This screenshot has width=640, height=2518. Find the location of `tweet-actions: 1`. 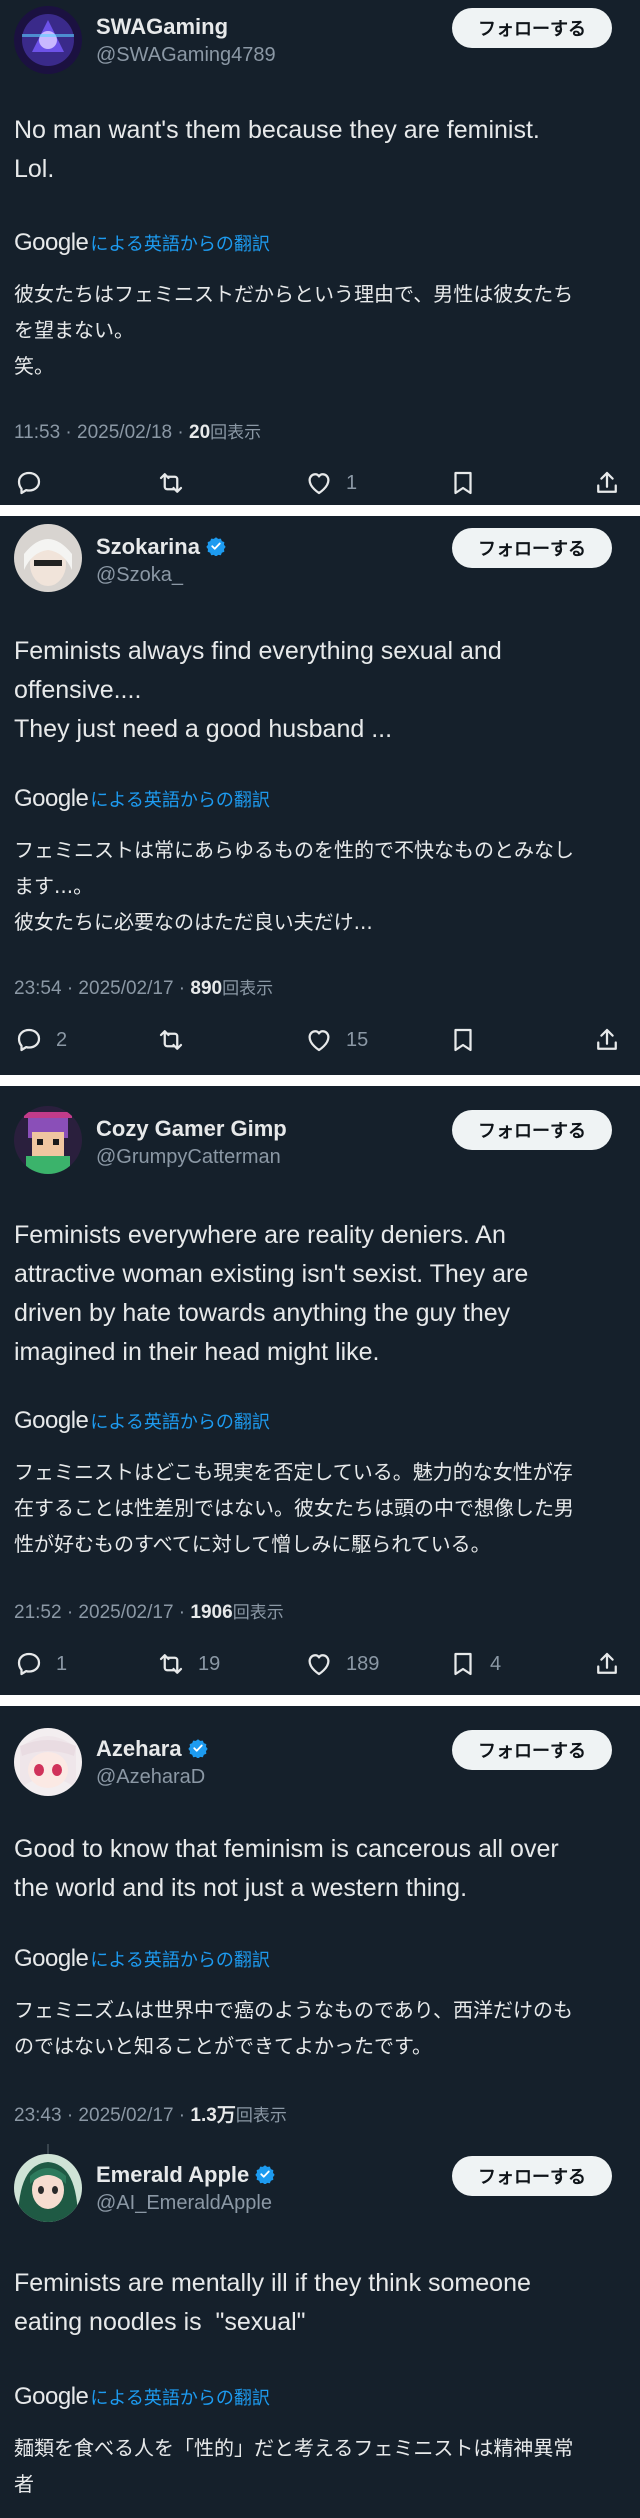

tweet-actions: 1 is located at coordinates (320, 483).